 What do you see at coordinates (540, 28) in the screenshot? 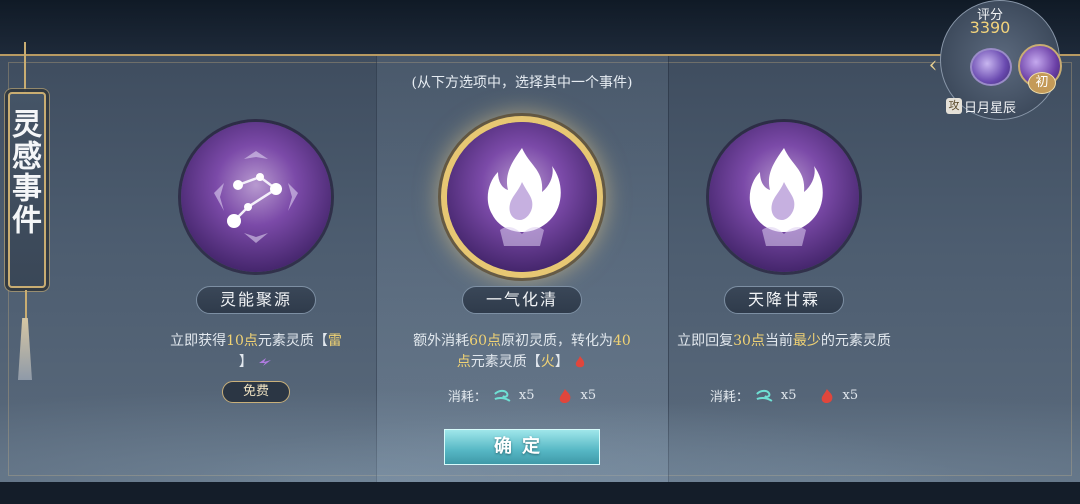
I see `top-backdrop` at bounding box center [540, 28].